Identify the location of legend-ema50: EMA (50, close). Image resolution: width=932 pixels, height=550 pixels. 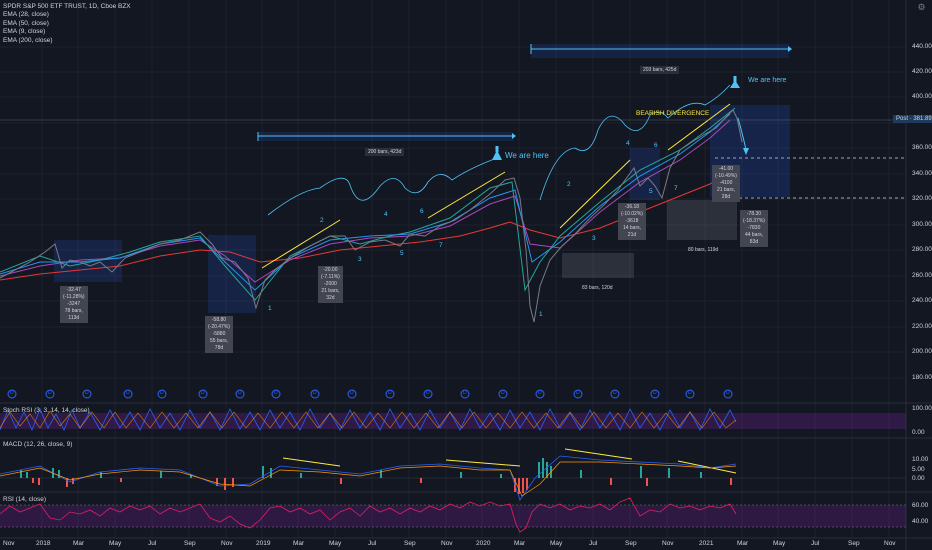
(67, 24).